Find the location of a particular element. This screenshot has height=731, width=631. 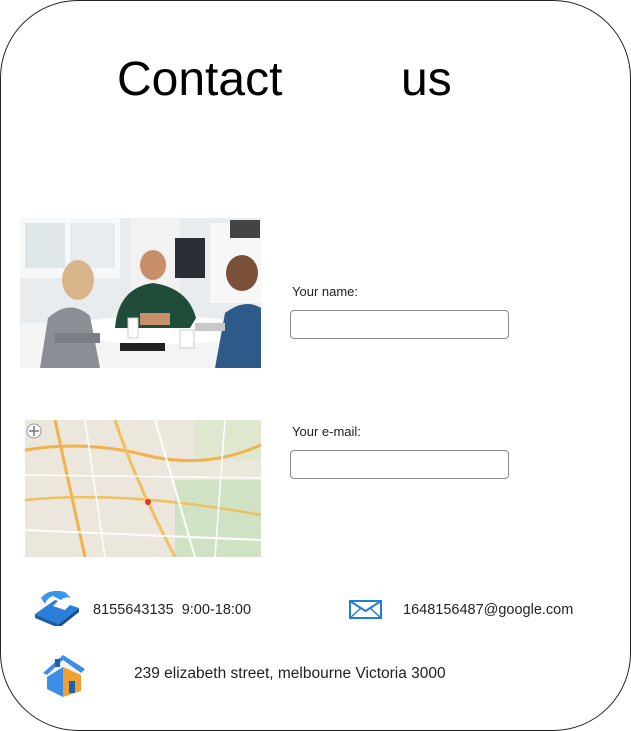

name-input is located at coordinates (399, 324).